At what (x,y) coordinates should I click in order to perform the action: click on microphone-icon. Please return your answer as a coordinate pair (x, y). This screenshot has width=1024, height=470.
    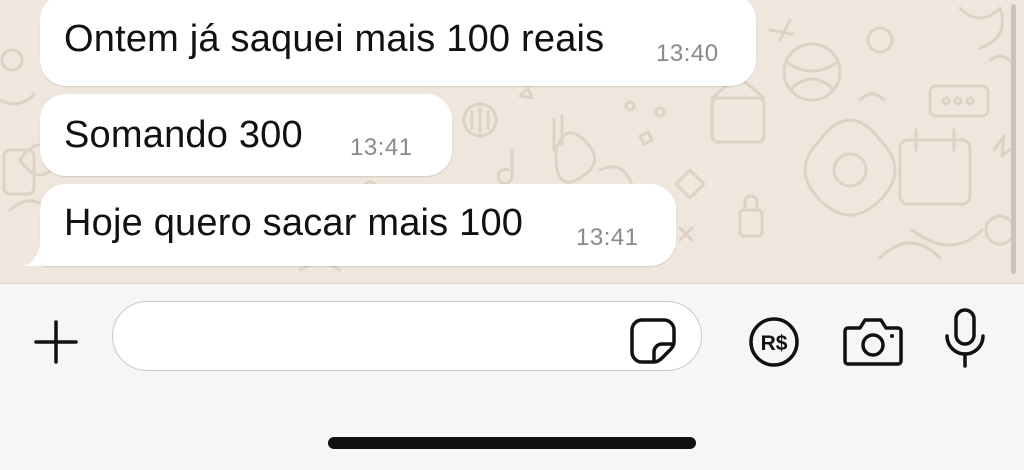
    Looking at the image, I should click on (965, 338).